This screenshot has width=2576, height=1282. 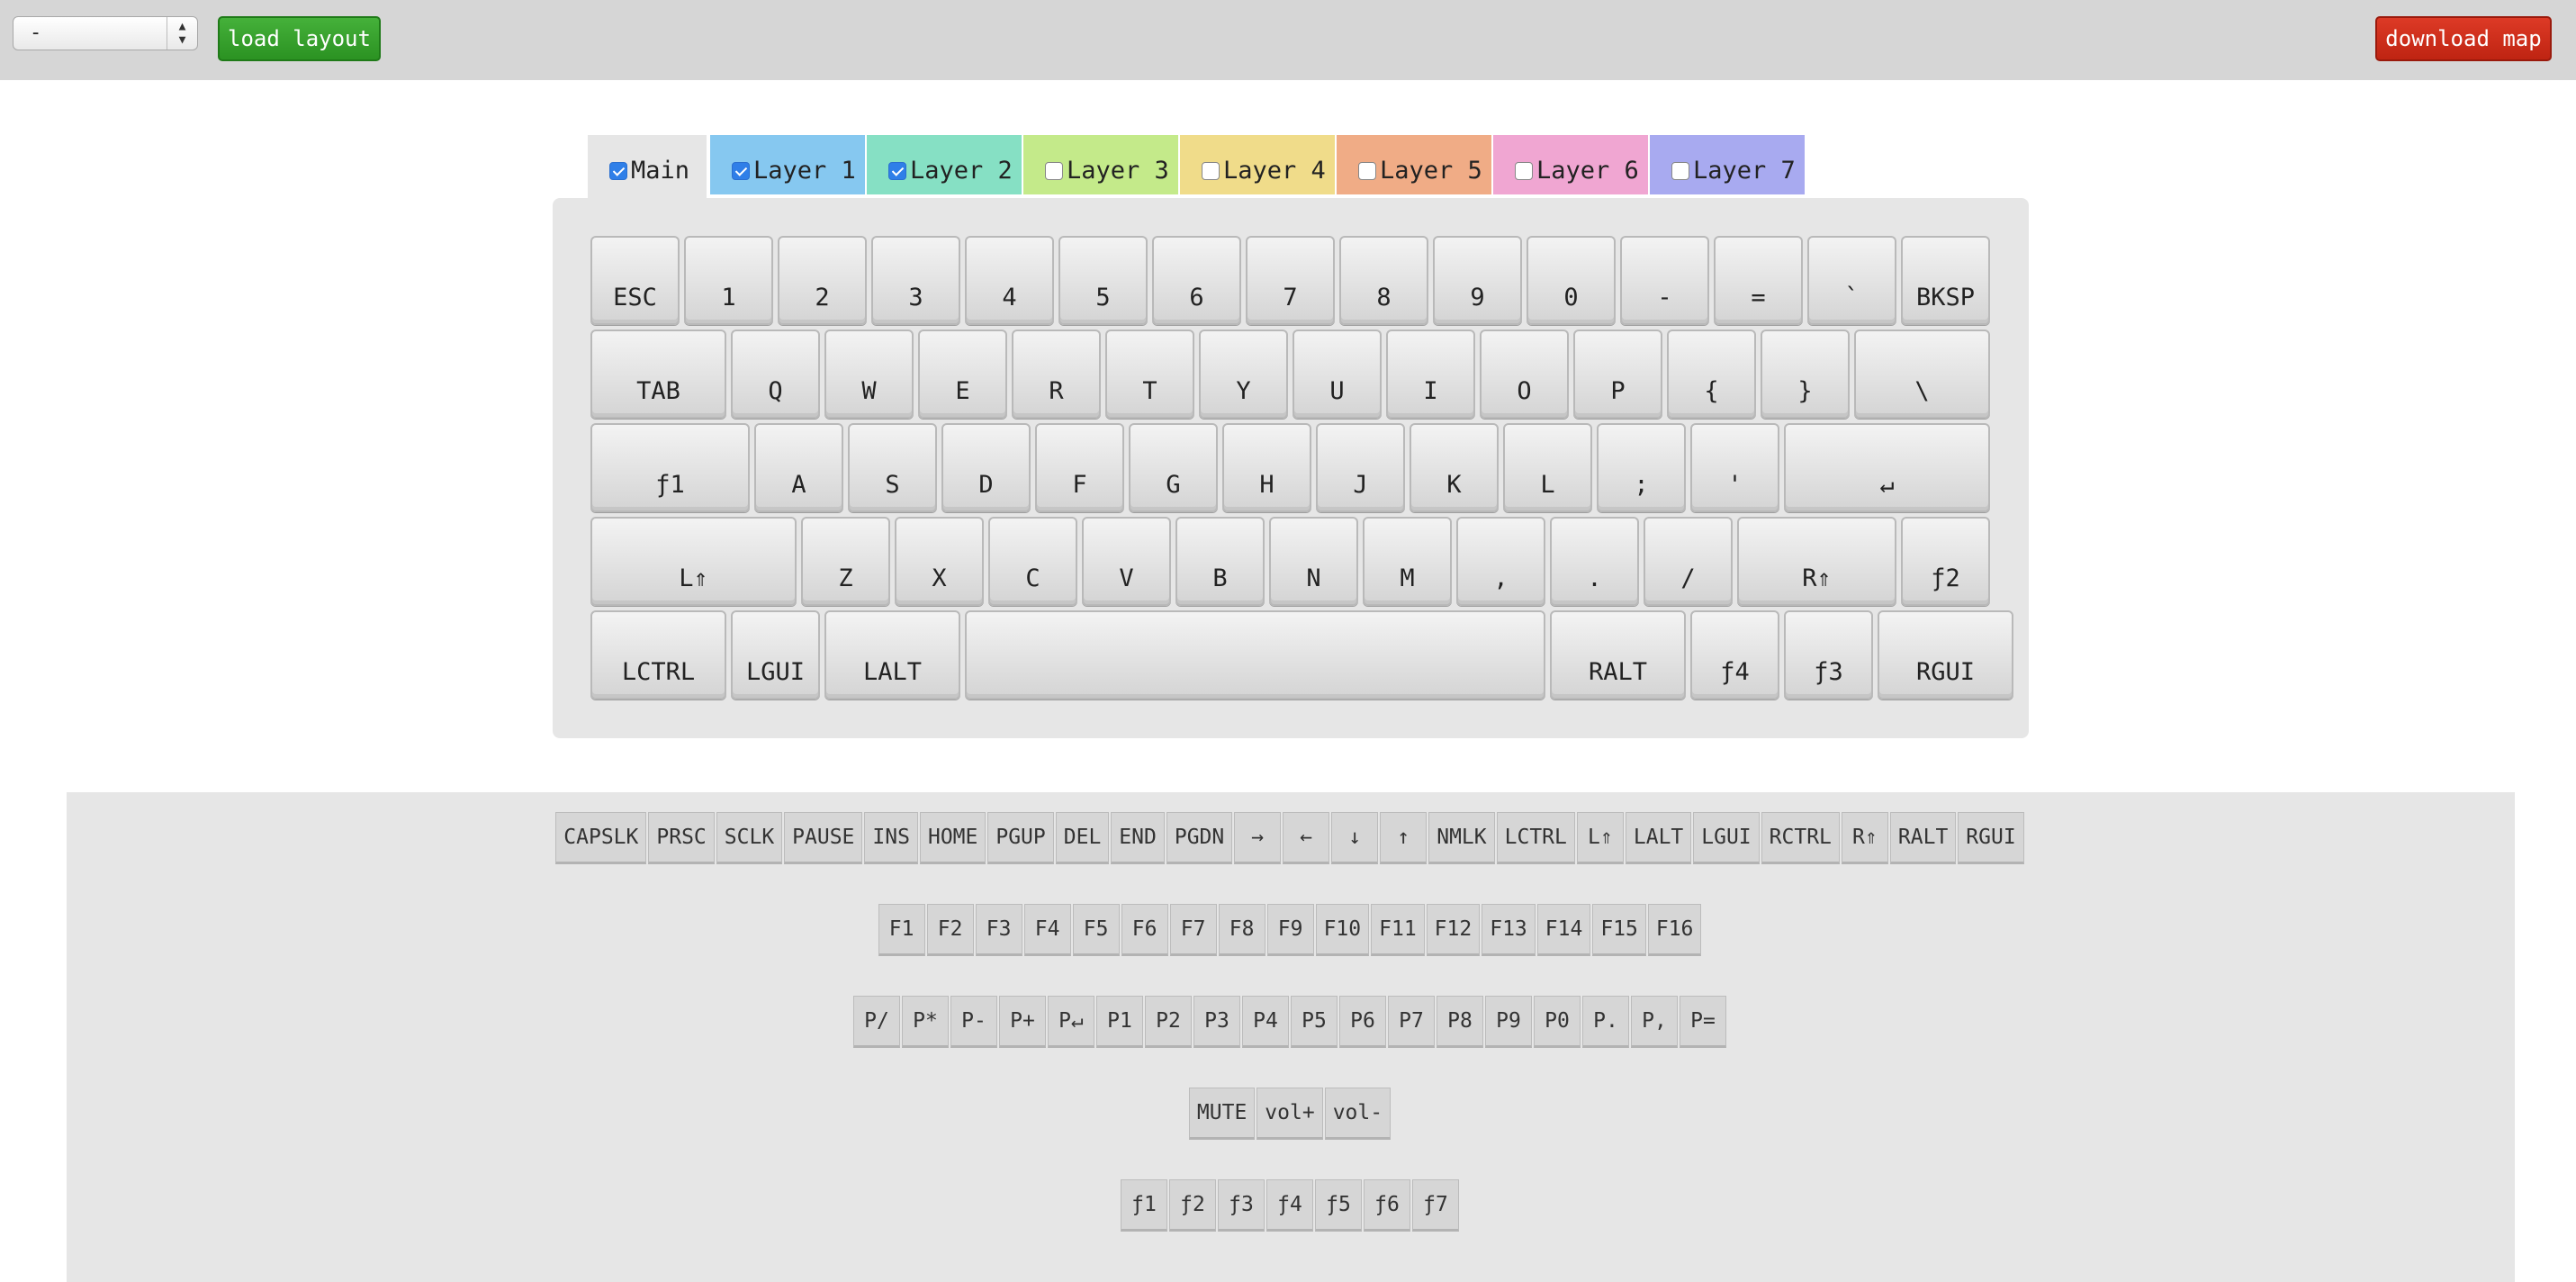 I want to click on key-6: 6, so click(x=1196, y=280).